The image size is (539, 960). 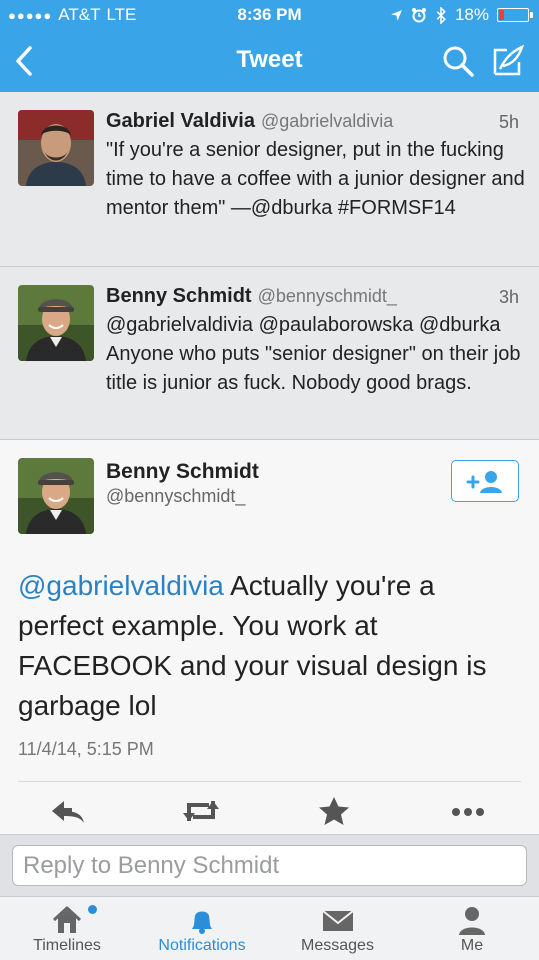 I want to click on person-icon, so click(x=472, y=921).